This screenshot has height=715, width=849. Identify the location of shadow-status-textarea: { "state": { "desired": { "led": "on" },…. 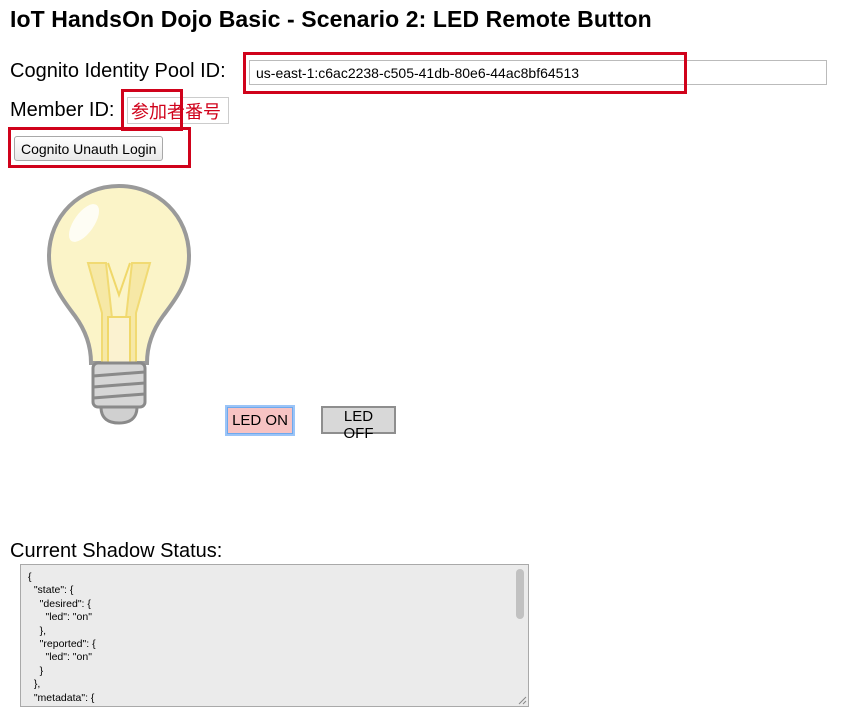
(274, 635).